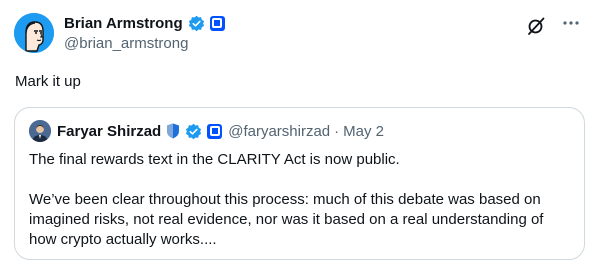  What do you see at coordinates (279, 131) in the screenshot?
I see `quoted-author-handle: @faryarshirzad` at bounding box center [279, 131].